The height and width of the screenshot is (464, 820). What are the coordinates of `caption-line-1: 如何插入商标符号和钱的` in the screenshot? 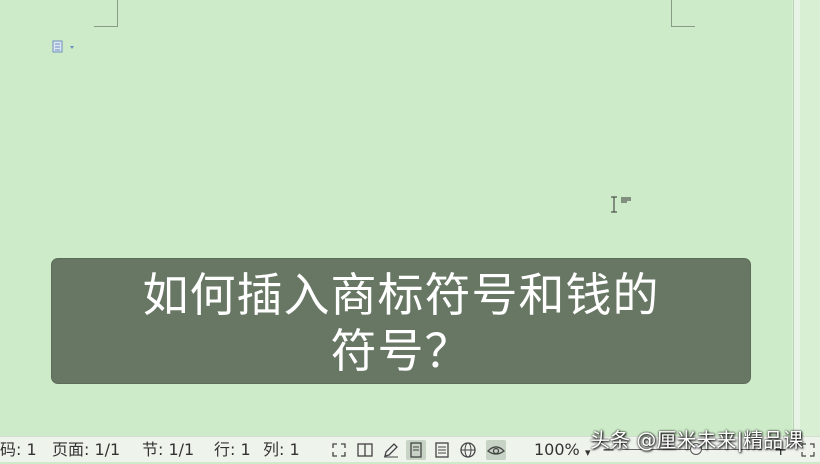 It's located at (401, 295).